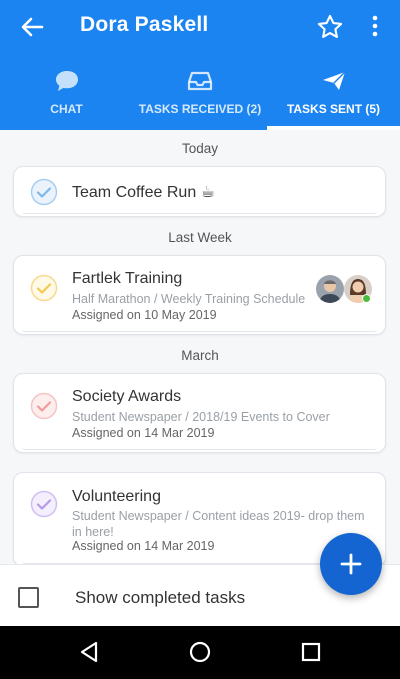 The image size is (400, 679). I want to click on section-header-march: March, so click(200, 355).